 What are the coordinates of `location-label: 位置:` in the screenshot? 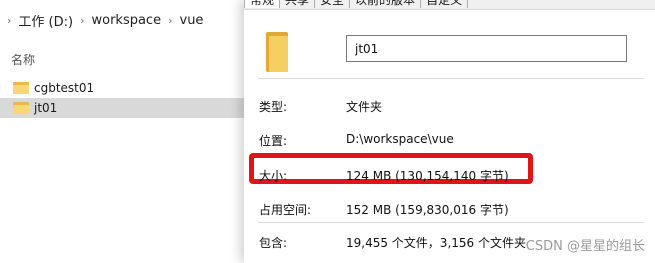 It's located at (273, 141).